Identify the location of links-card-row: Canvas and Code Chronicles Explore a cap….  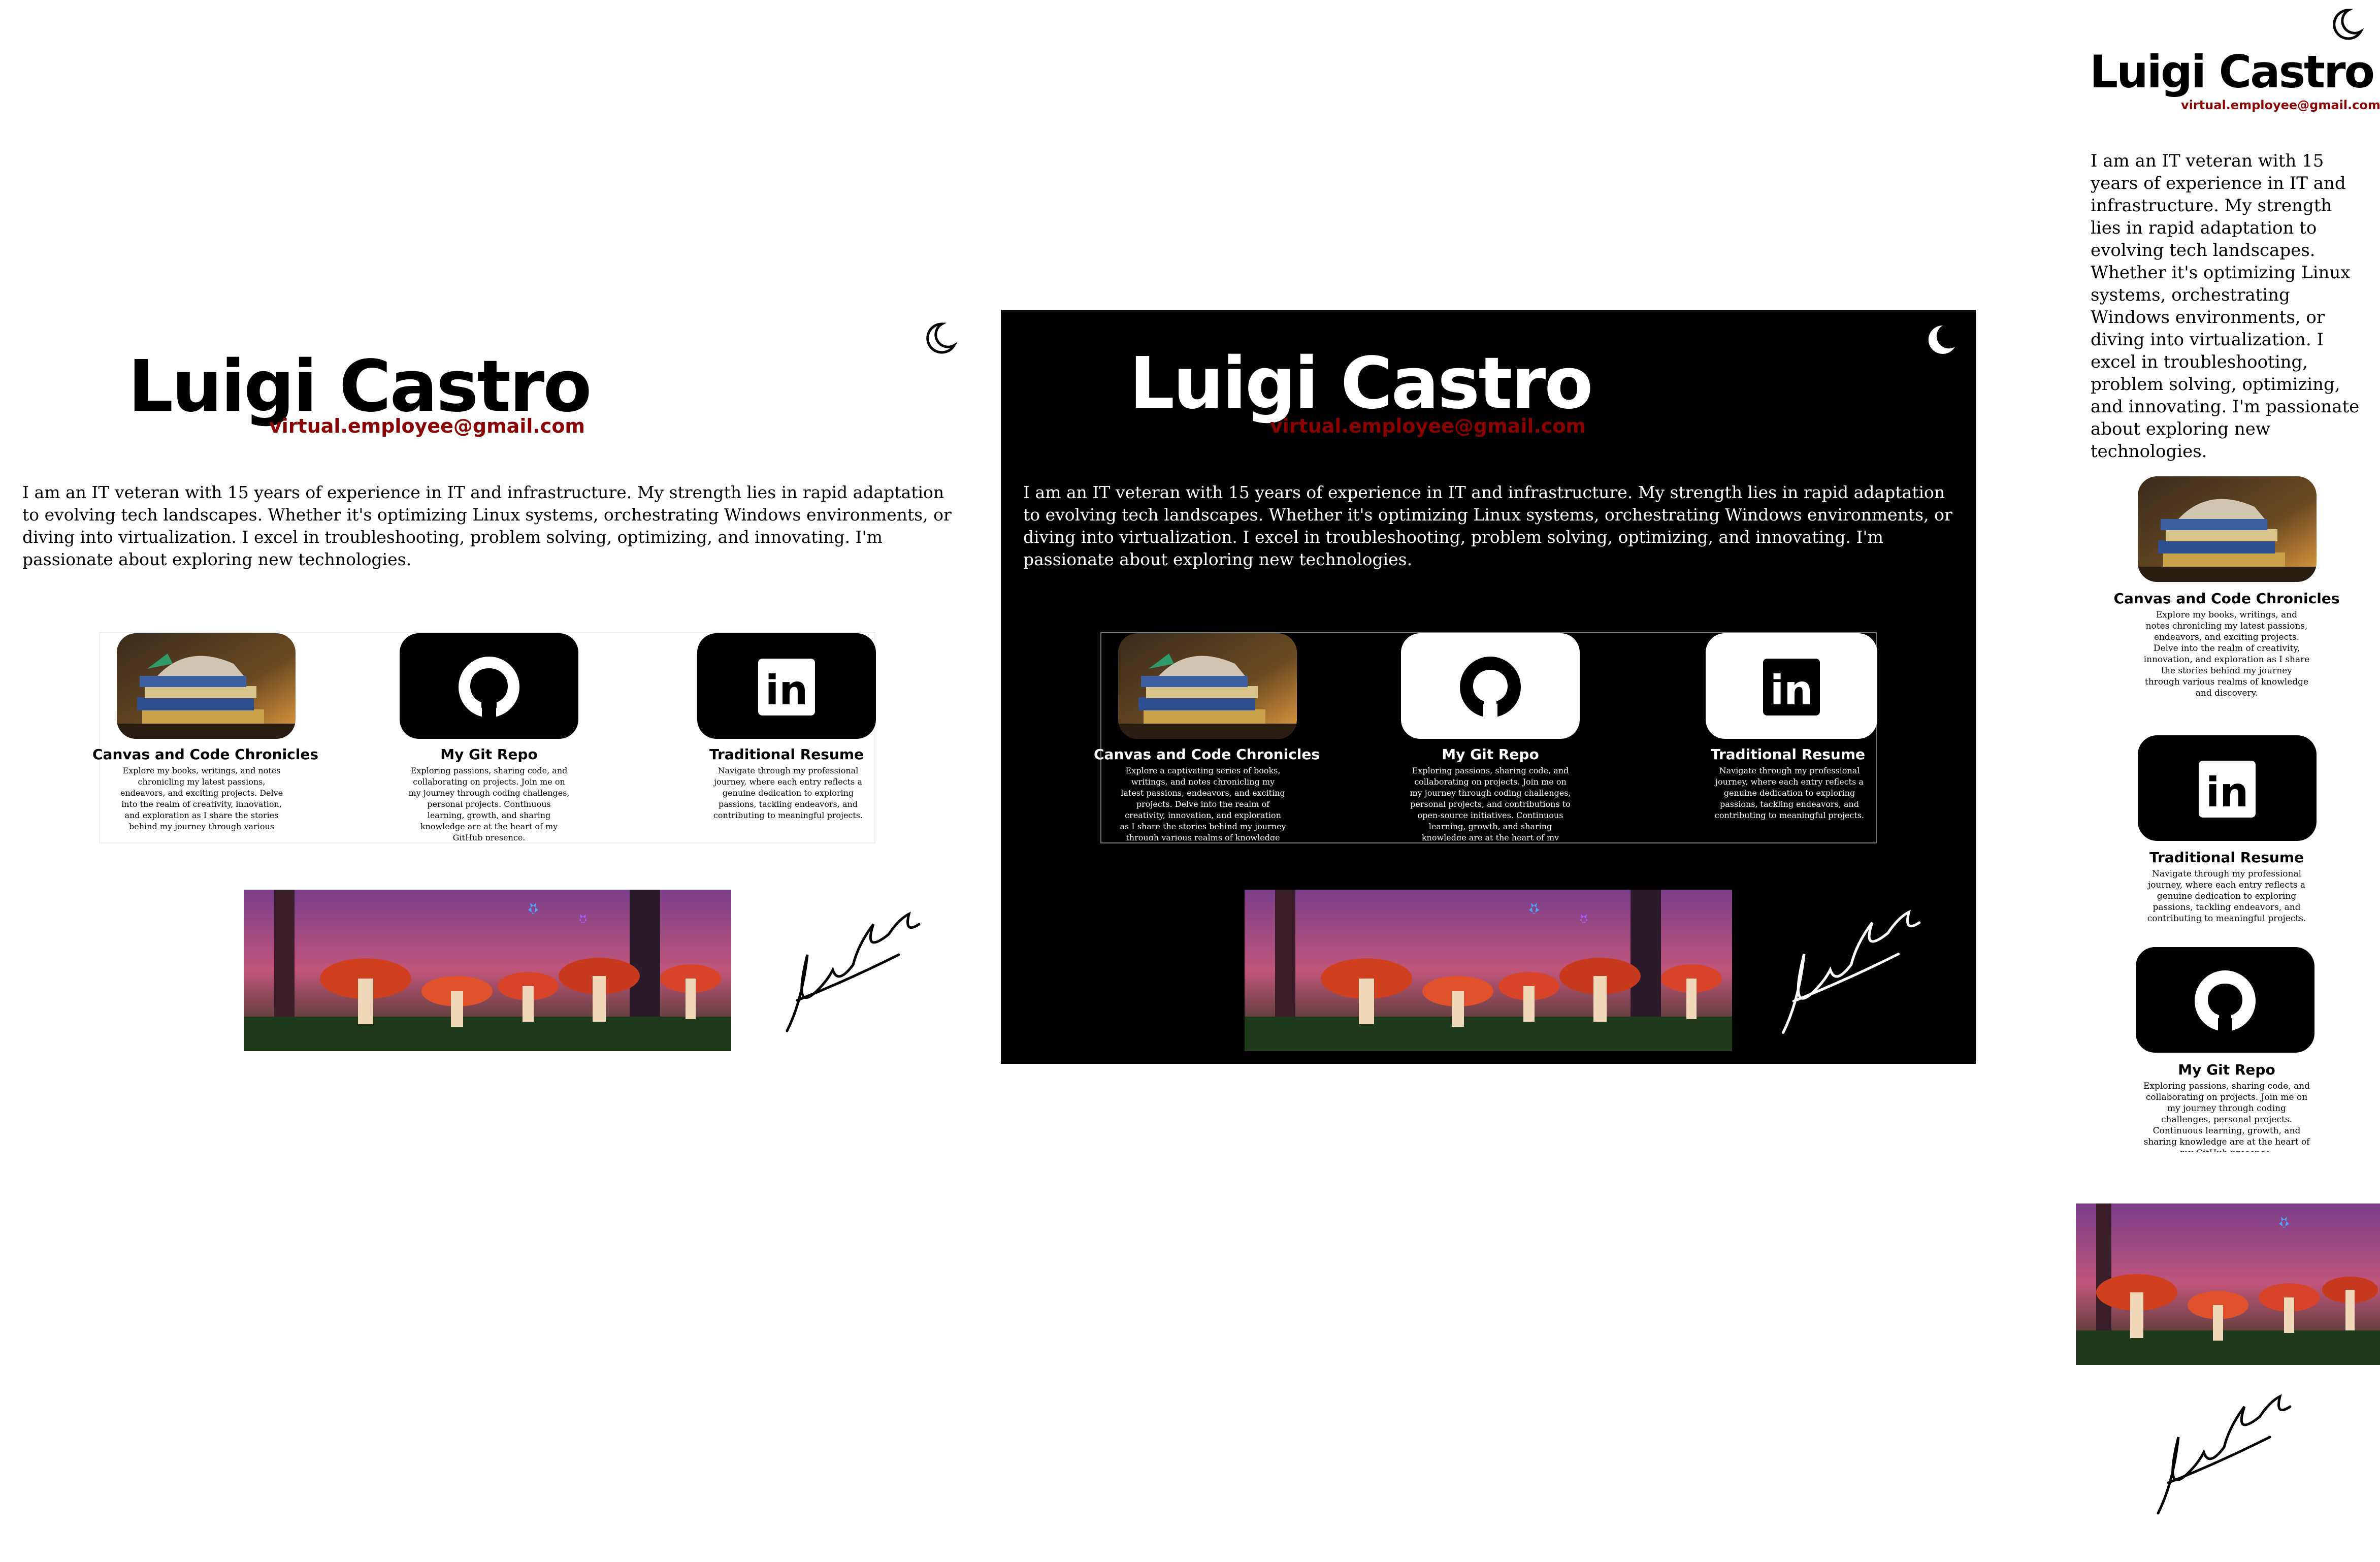
(1485, 737).